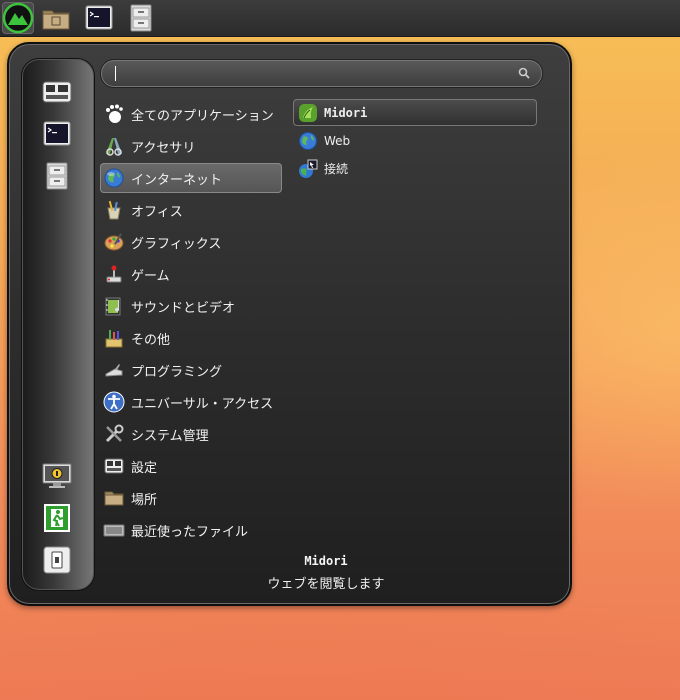 The height and width of the screenshot is (700, 680). I want to click on app-connect: 接続, so click(415, 168).